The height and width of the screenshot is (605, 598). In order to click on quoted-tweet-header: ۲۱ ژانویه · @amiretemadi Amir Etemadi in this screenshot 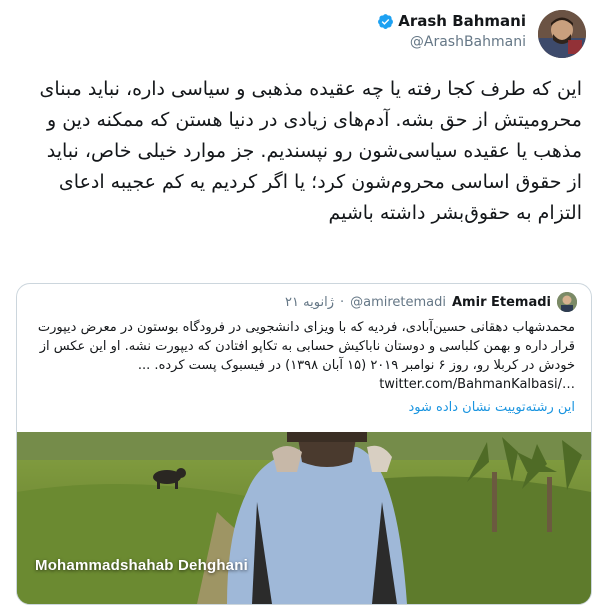, I will do `click(431, 302)`.